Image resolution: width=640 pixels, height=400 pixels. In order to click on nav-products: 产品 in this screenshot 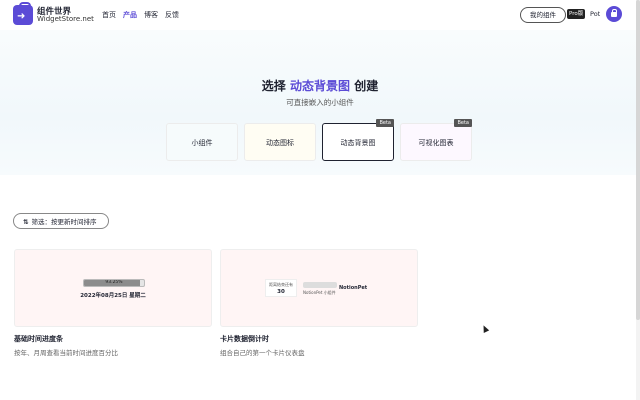, I will do `click(130, 15)`.